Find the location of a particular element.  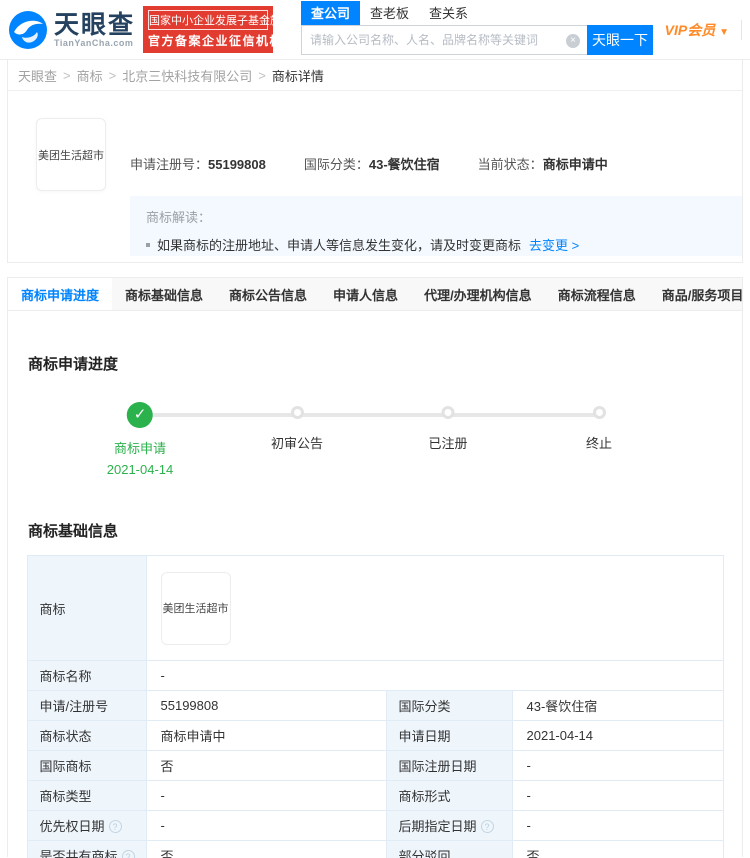

basic-info-section-title: 商标基础信息 is located at coordinates (73, 531).